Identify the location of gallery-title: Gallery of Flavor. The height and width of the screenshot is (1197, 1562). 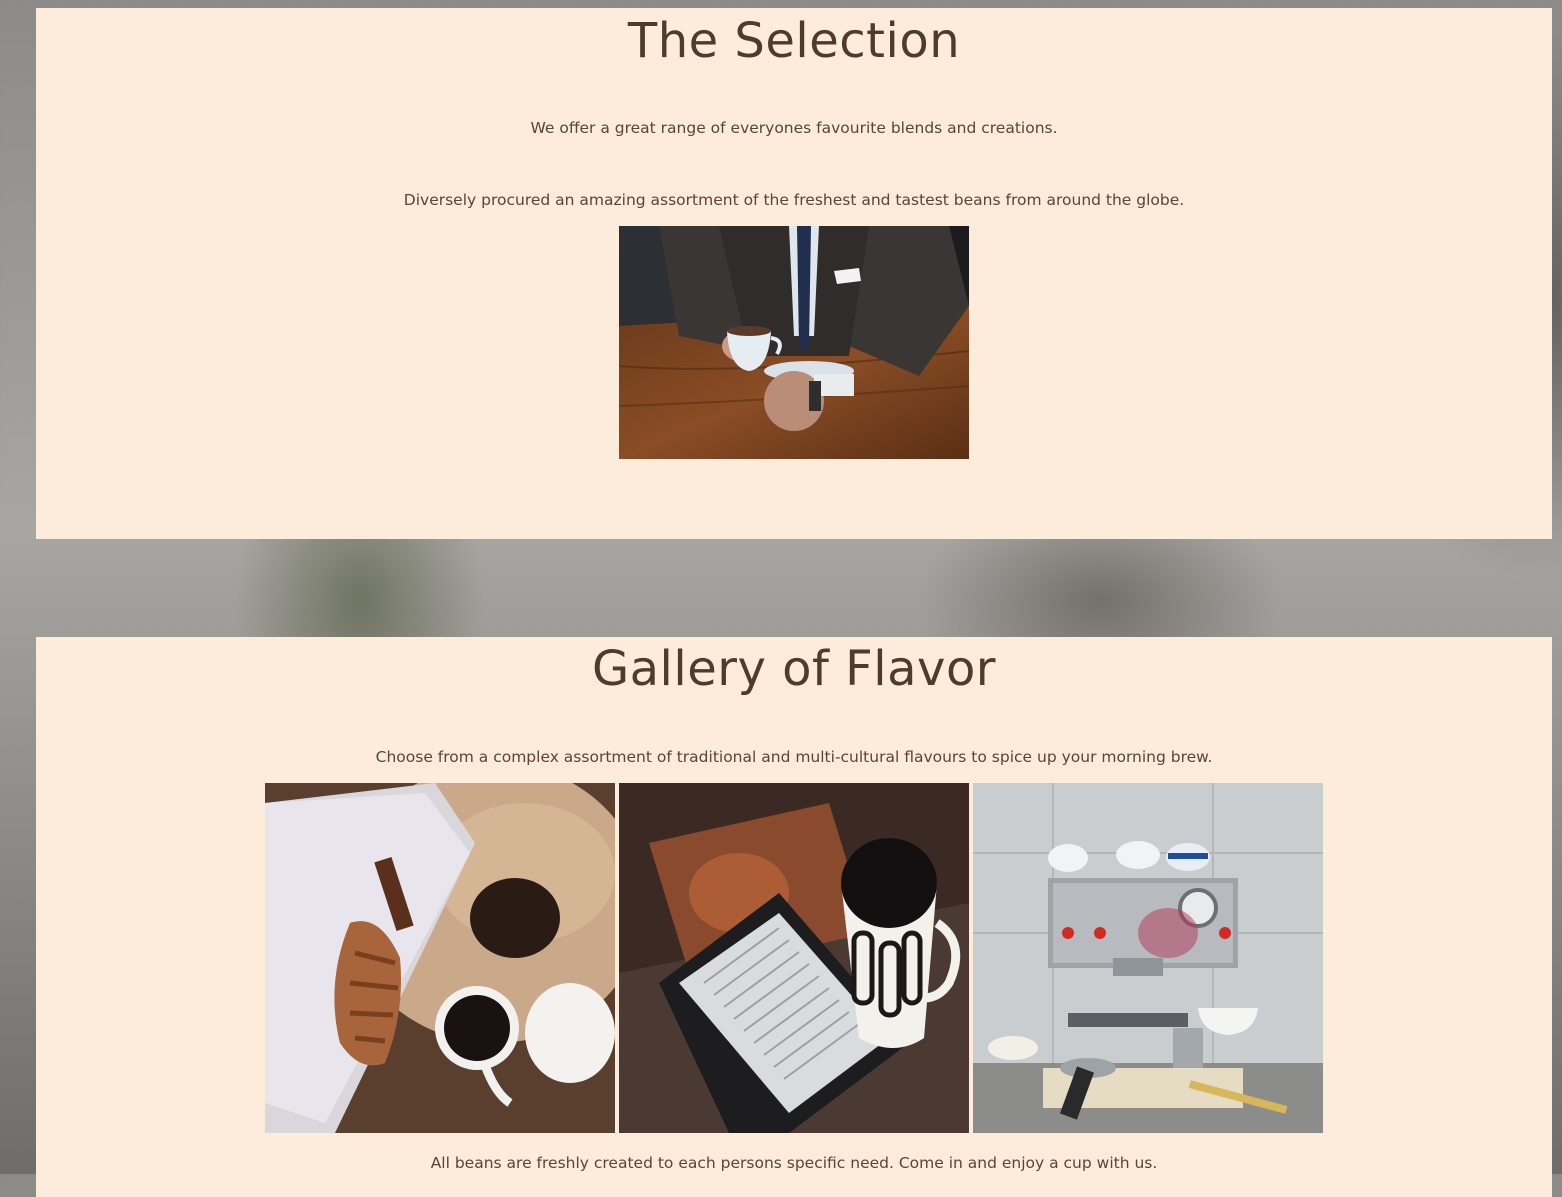
(794, 669).